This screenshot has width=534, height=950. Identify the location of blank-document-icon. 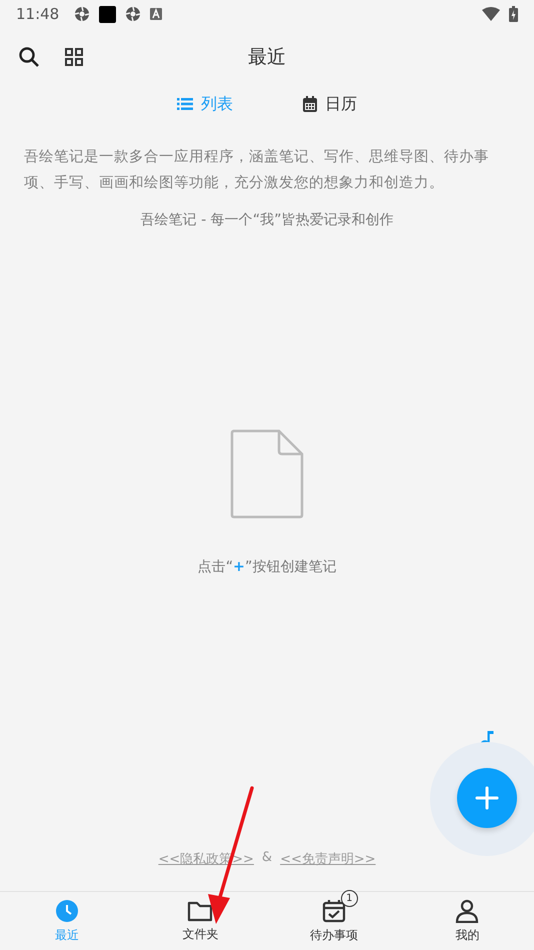
(267, 474).